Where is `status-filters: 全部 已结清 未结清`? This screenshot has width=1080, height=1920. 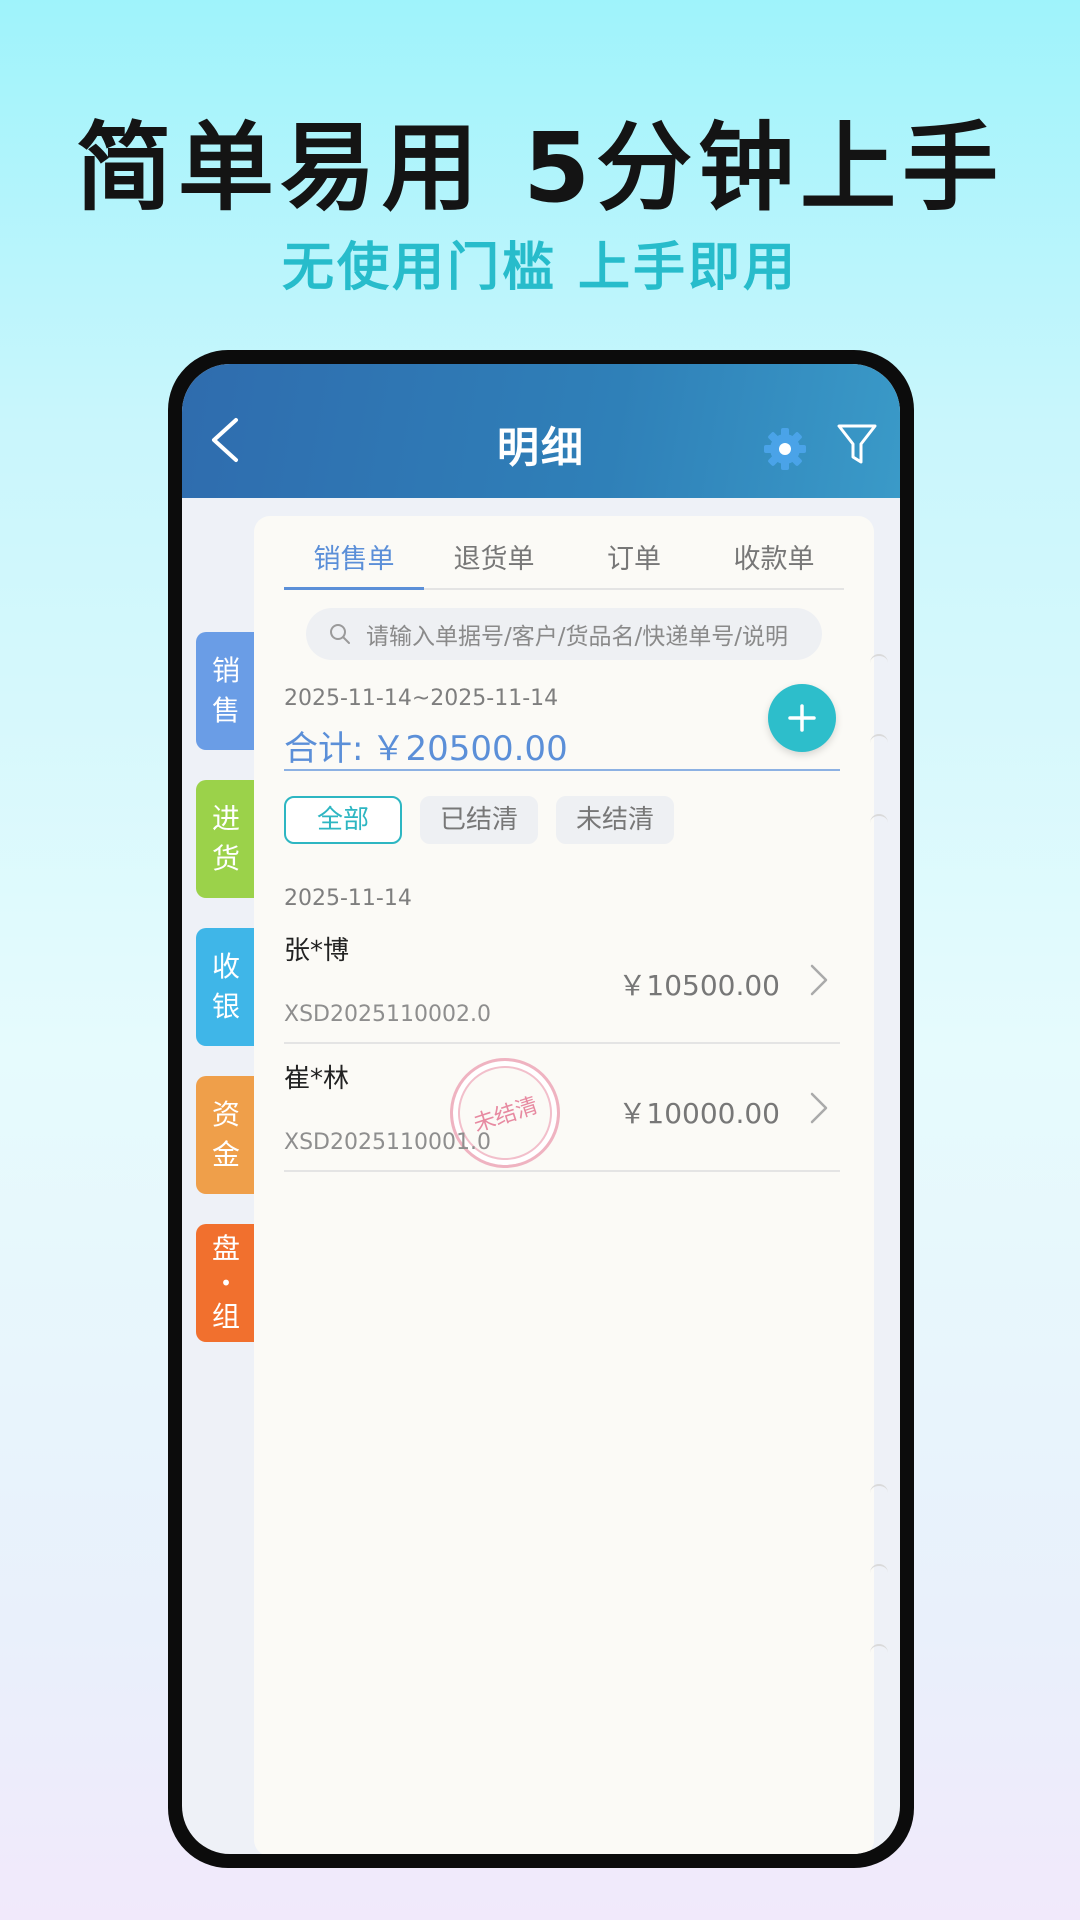 status-filters: 全部 已结清 未结清 is located at coordinates (488, 820).